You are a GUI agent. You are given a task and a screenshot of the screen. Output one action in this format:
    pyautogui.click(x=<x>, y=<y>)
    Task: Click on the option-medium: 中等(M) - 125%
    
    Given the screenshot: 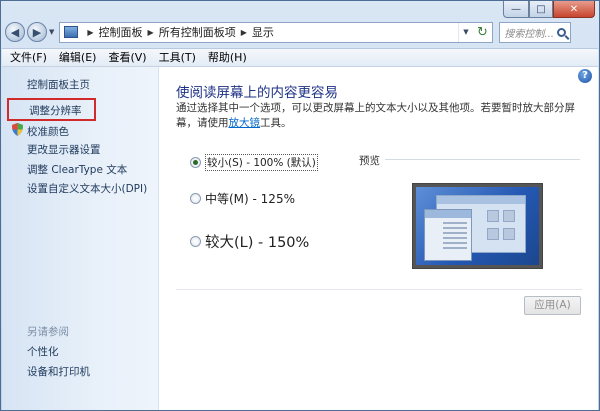 What is the action you would take?
    pyautogui.click(x=242, y=198)
    